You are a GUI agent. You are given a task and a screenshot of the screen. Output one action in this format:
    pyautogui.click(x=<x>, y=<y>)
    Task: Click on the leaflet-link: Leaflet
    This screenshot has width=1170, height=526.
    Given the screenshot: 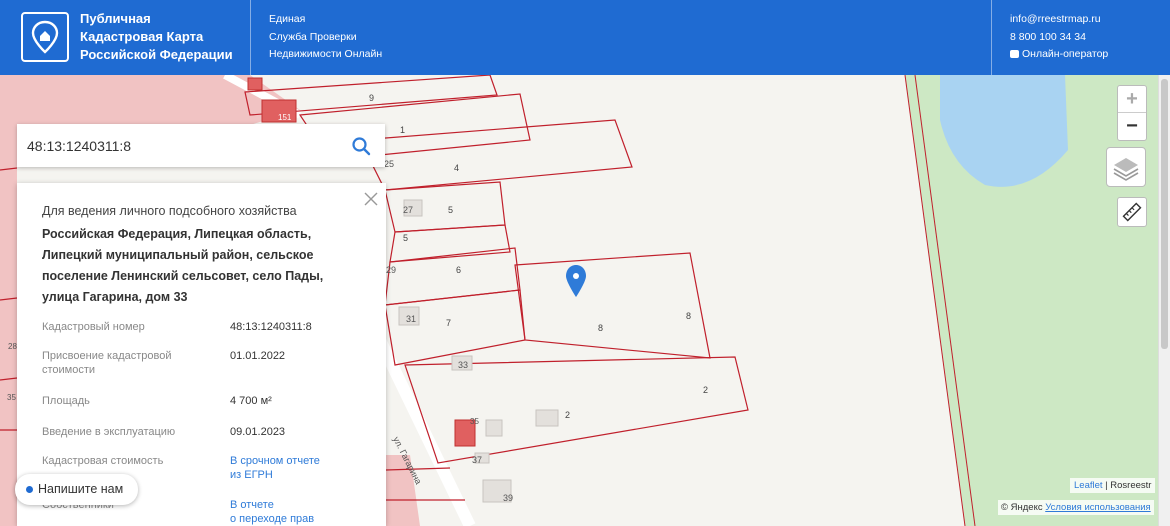 What is the action you would take?
    pyautogui.click(x=1088, y=485)
    